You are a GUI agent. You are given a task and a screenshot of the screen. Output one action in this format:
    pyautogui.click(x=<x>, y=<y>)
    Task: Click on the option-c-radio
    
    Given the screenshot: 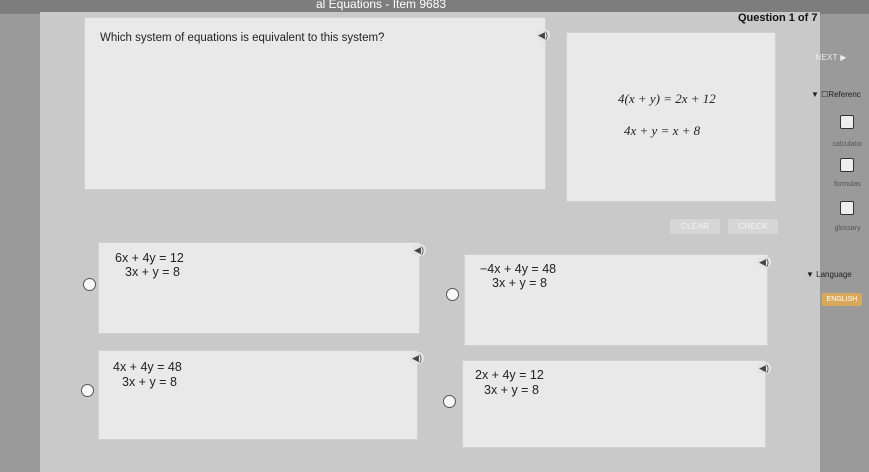 What is the action you would take?
    pyautogui.click(x=87, y=390)
    